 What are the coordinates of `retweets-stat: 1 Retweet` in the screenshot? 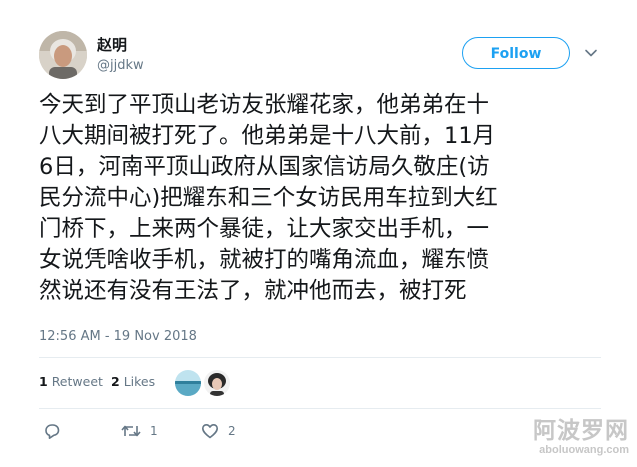 It's located at (71, 382).